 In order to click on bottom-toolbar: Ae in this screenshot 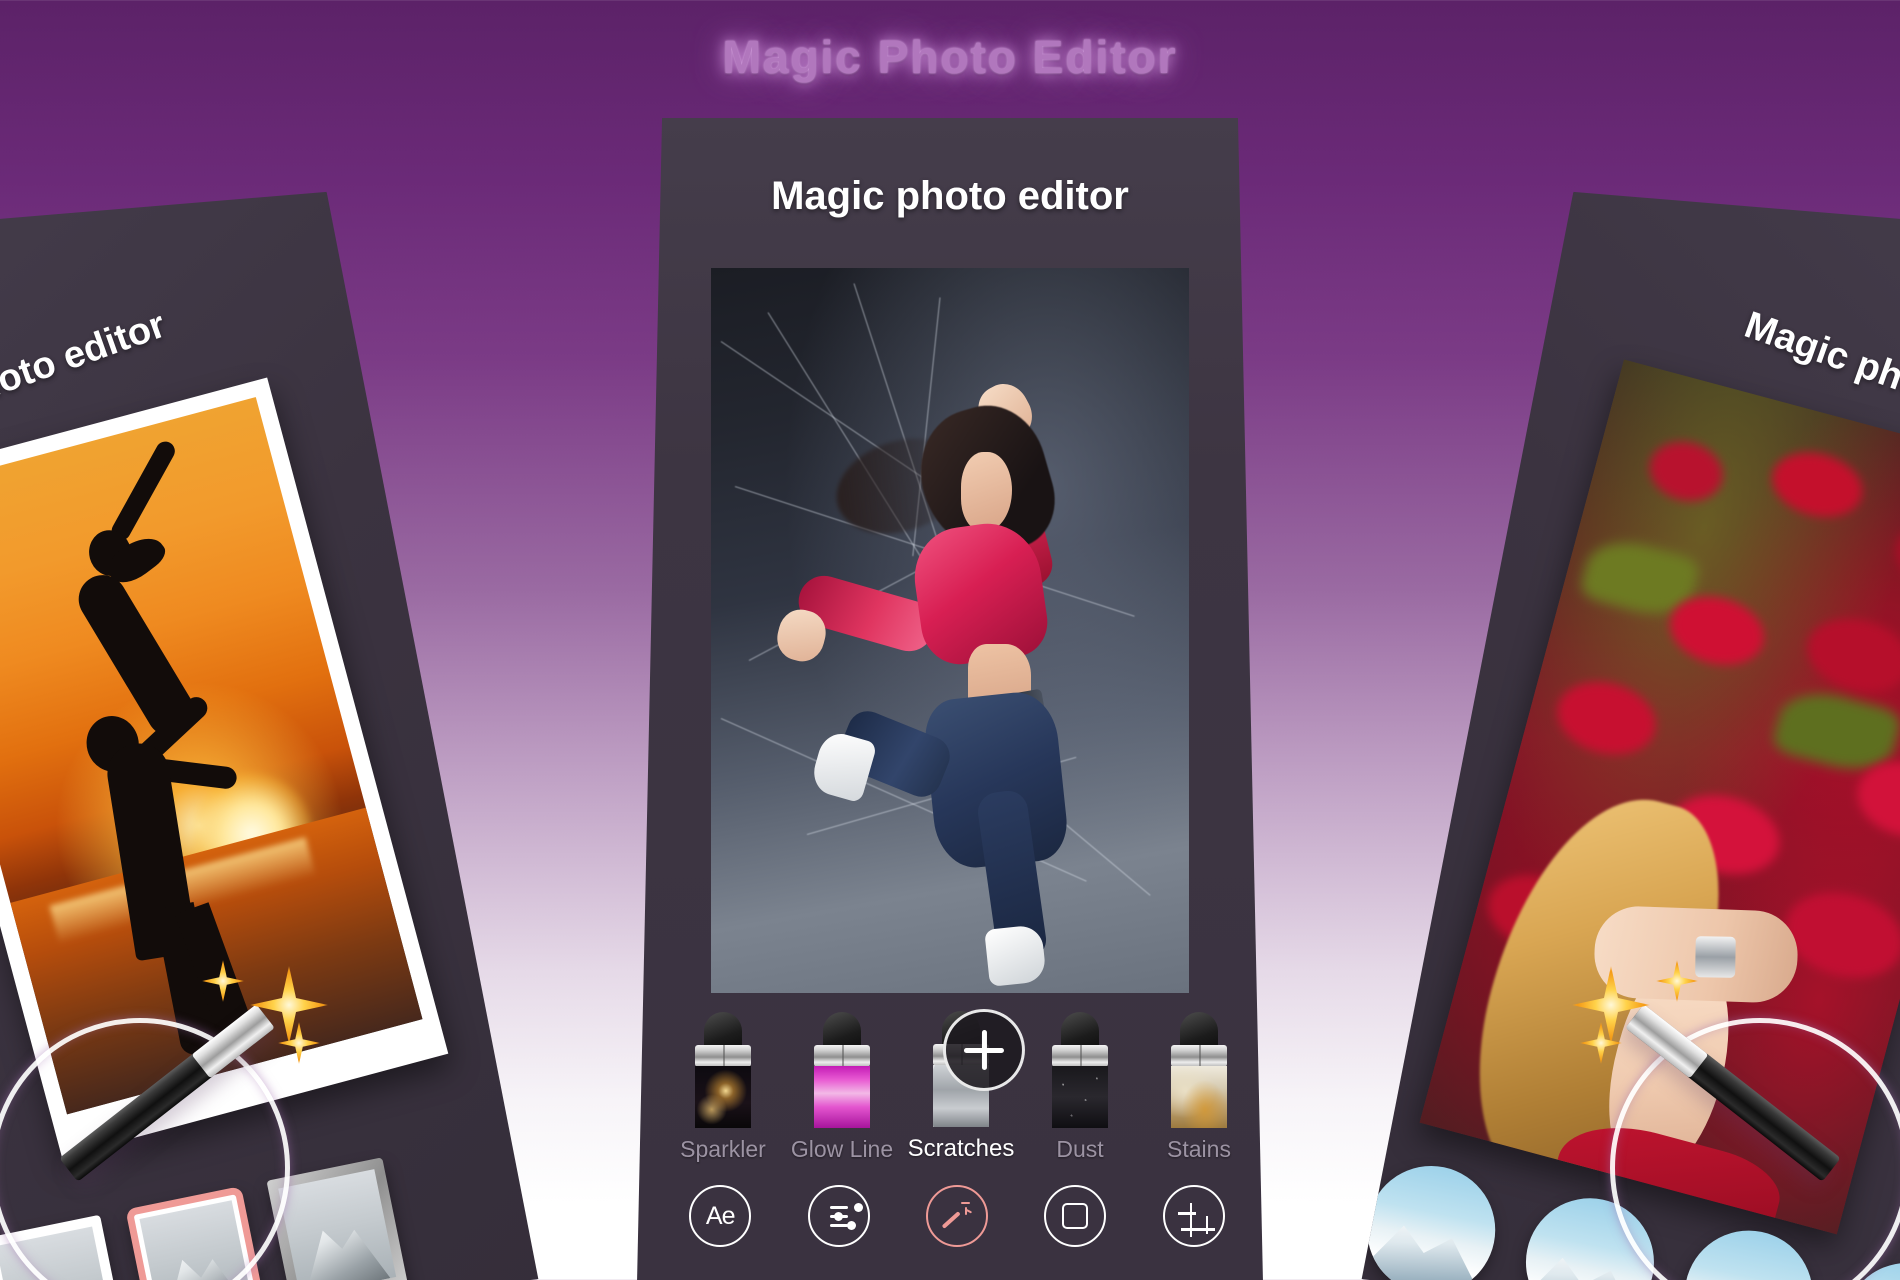, I will do `click(957, 1216)`.